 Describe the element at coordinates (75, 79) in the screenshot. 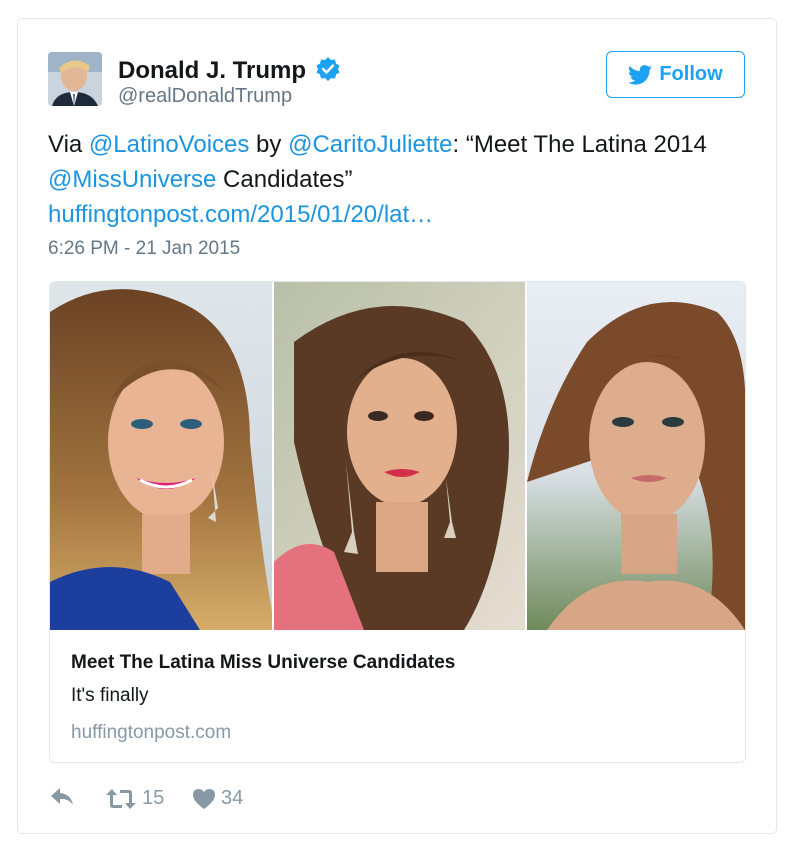

I see `author-avatar` at that location.